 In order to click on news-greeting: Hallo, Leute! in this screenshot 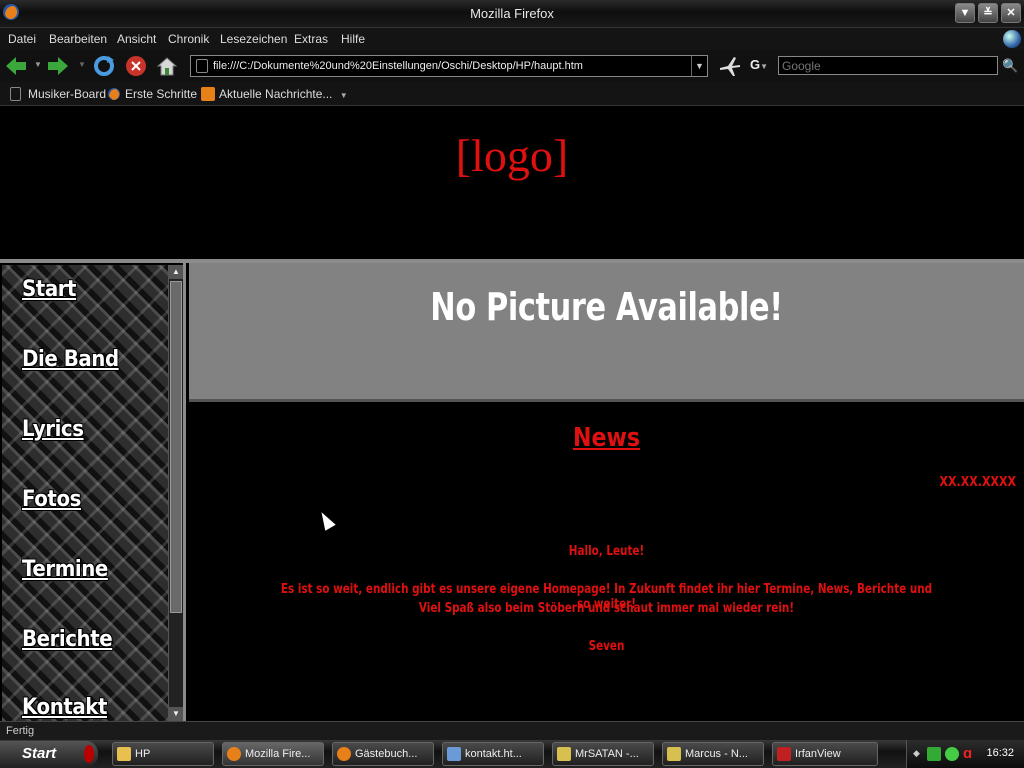, I will do `click(606, 551)`.